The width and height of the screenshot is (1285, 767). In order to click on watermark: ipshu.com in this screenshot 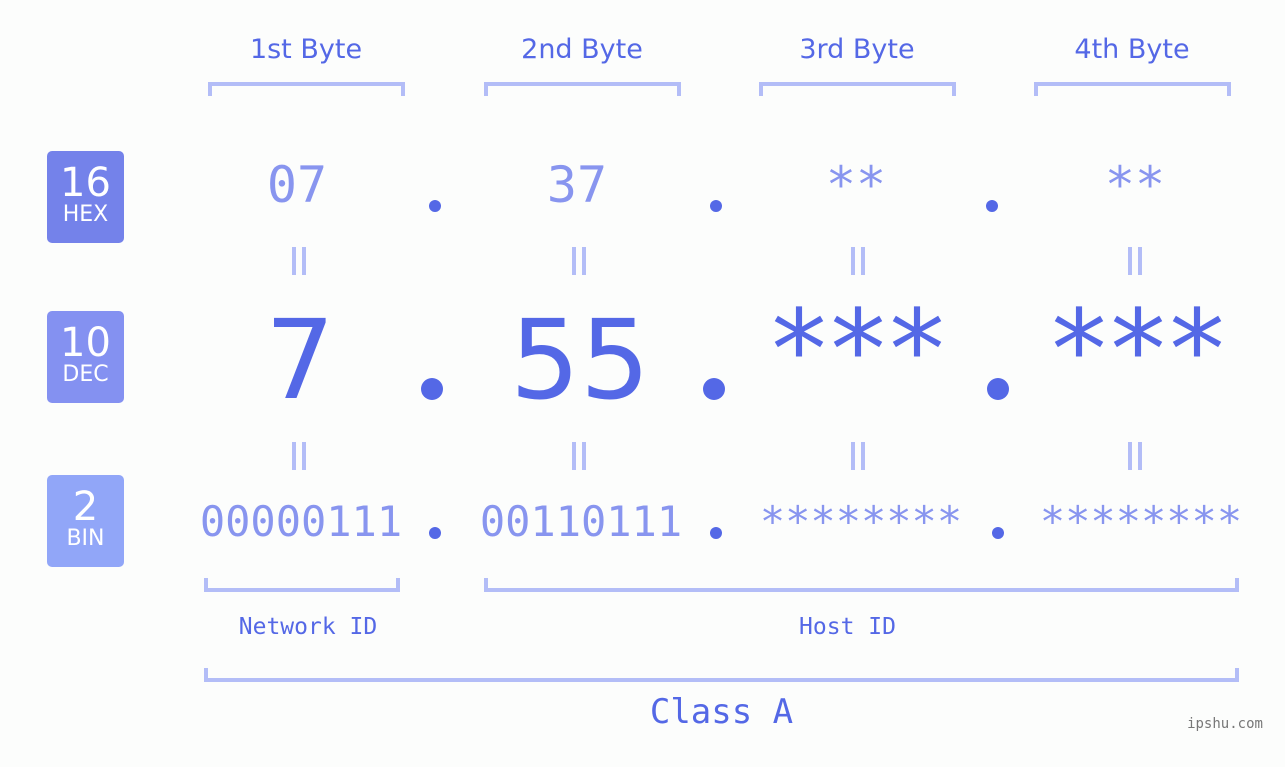, I will do `click(1225, 724)`.